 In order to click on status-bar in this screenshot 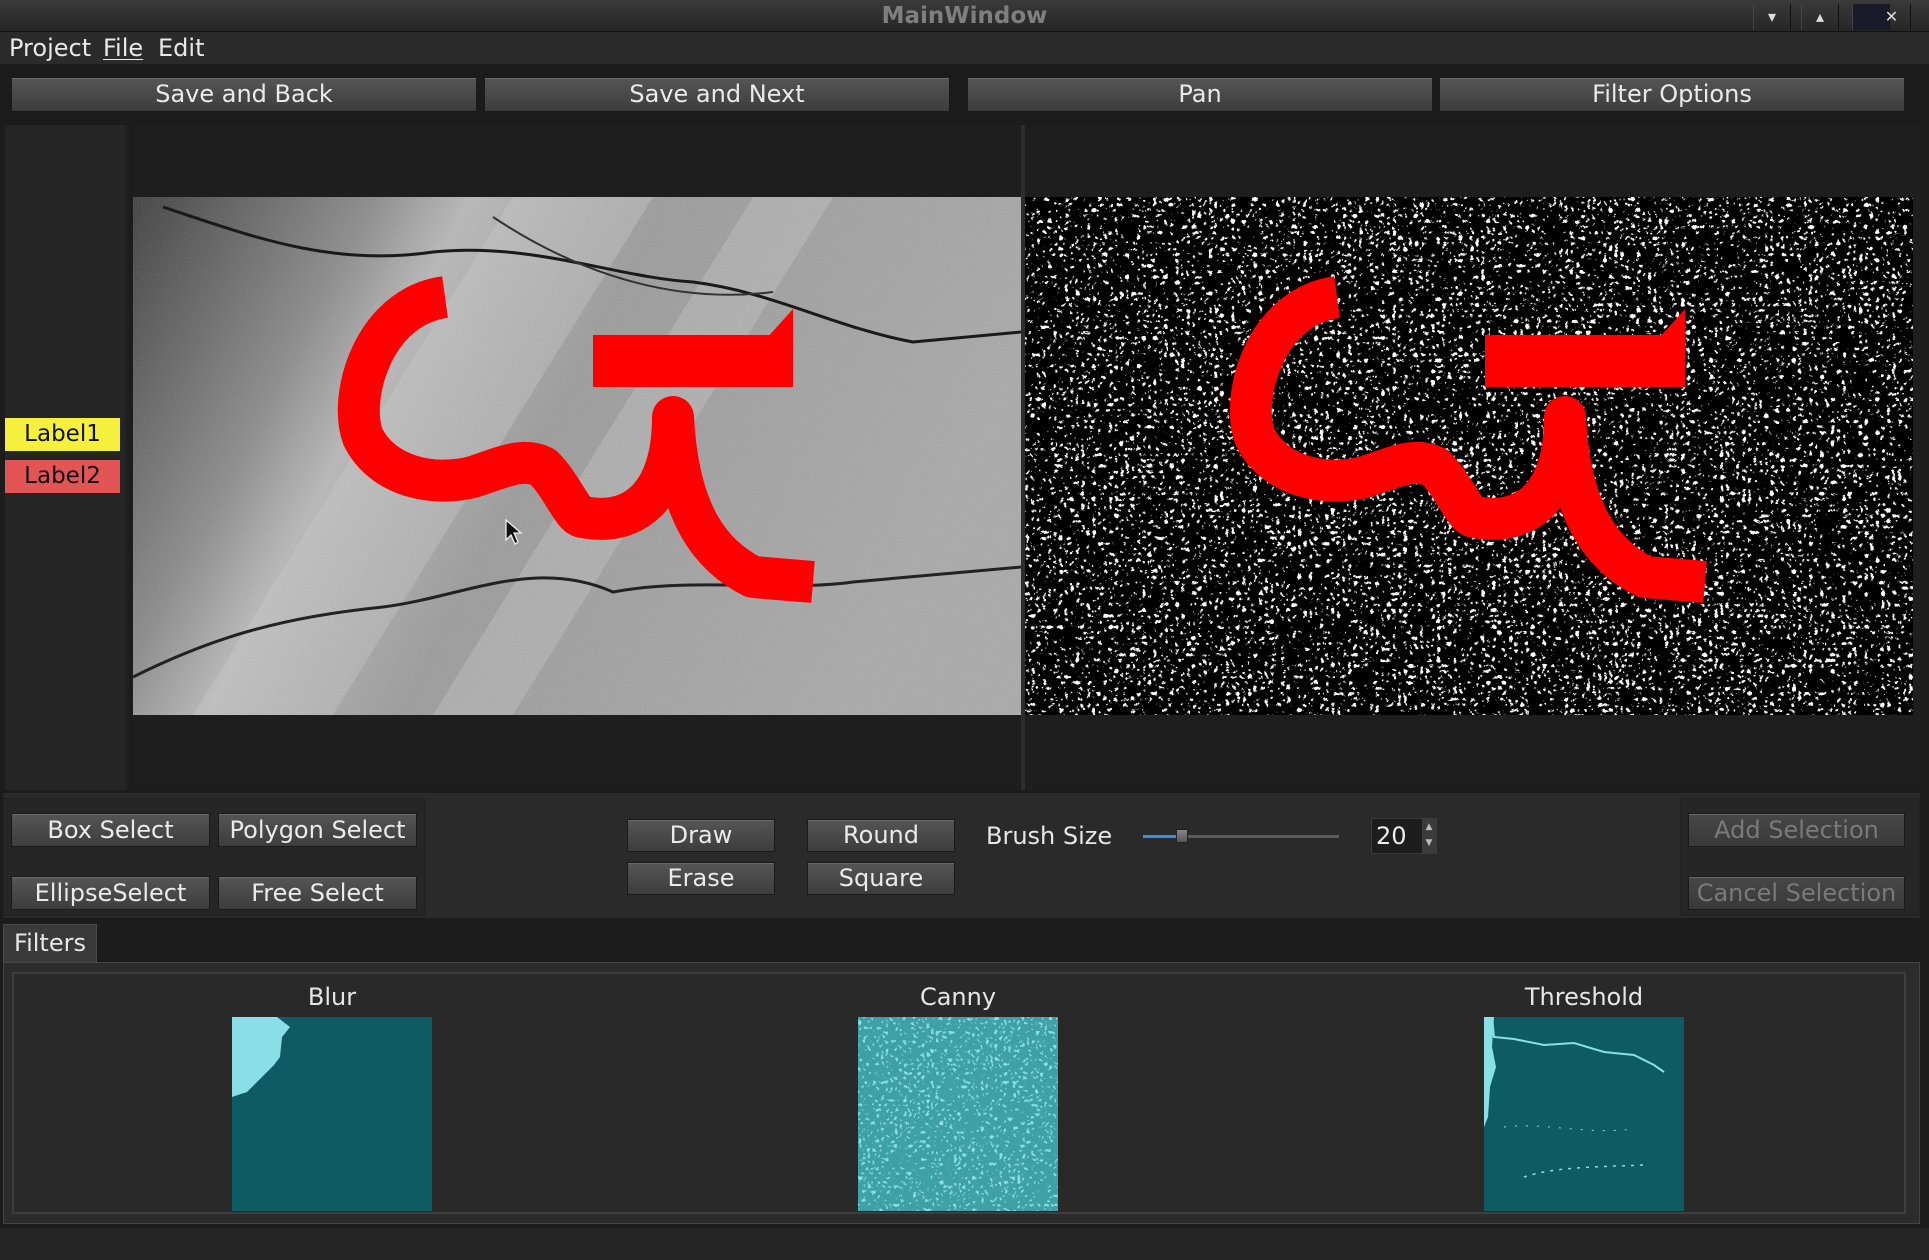, I will do `click(964, 1244)`.